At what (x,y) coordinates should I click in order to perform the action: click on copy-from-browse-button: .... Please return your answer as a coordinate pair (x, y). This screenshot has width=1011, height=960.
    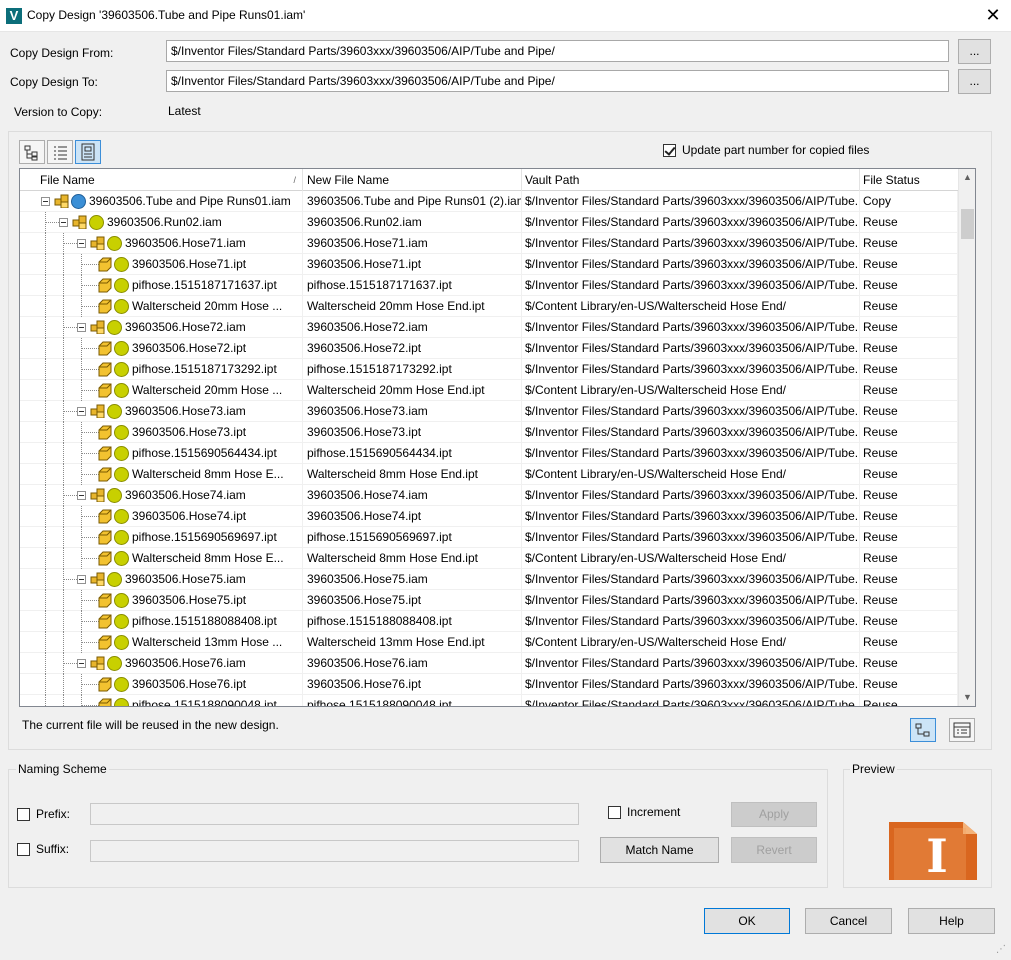
    Looking at the image, I should click on (974, 51).